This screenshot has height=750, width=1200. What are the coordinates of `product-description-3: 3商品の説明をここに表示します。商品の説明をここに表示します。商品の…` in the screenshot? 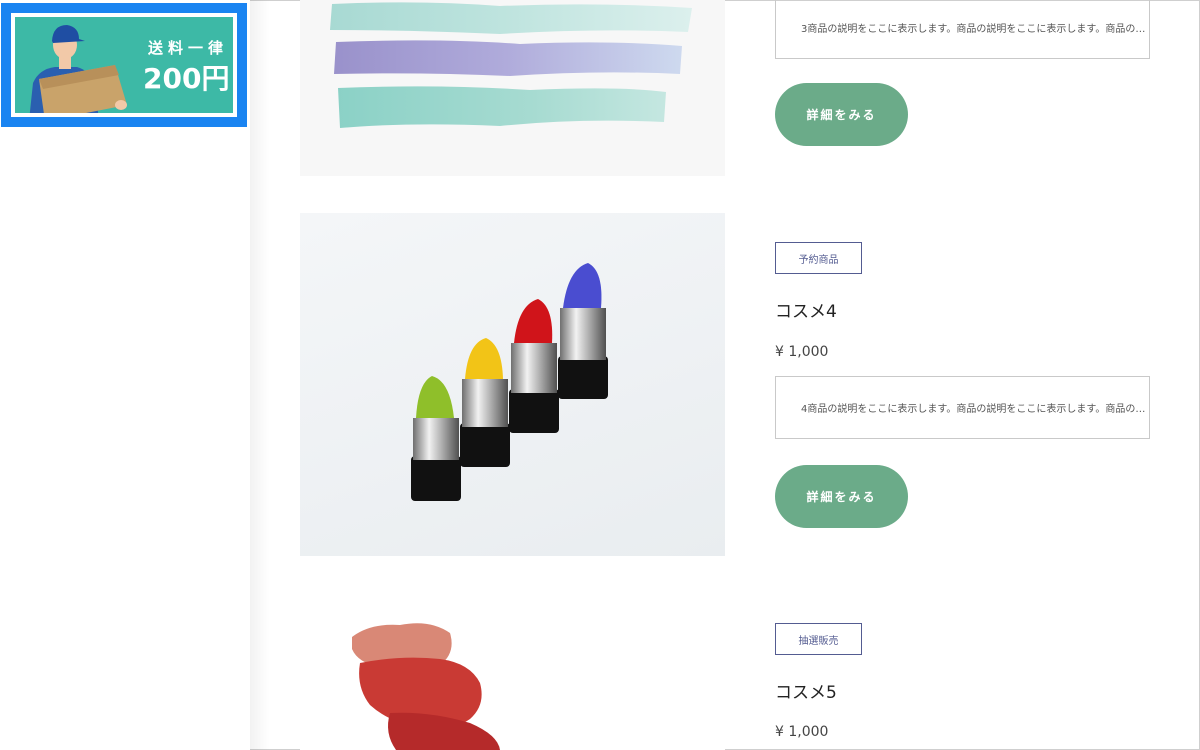 It's located at (962, 29).